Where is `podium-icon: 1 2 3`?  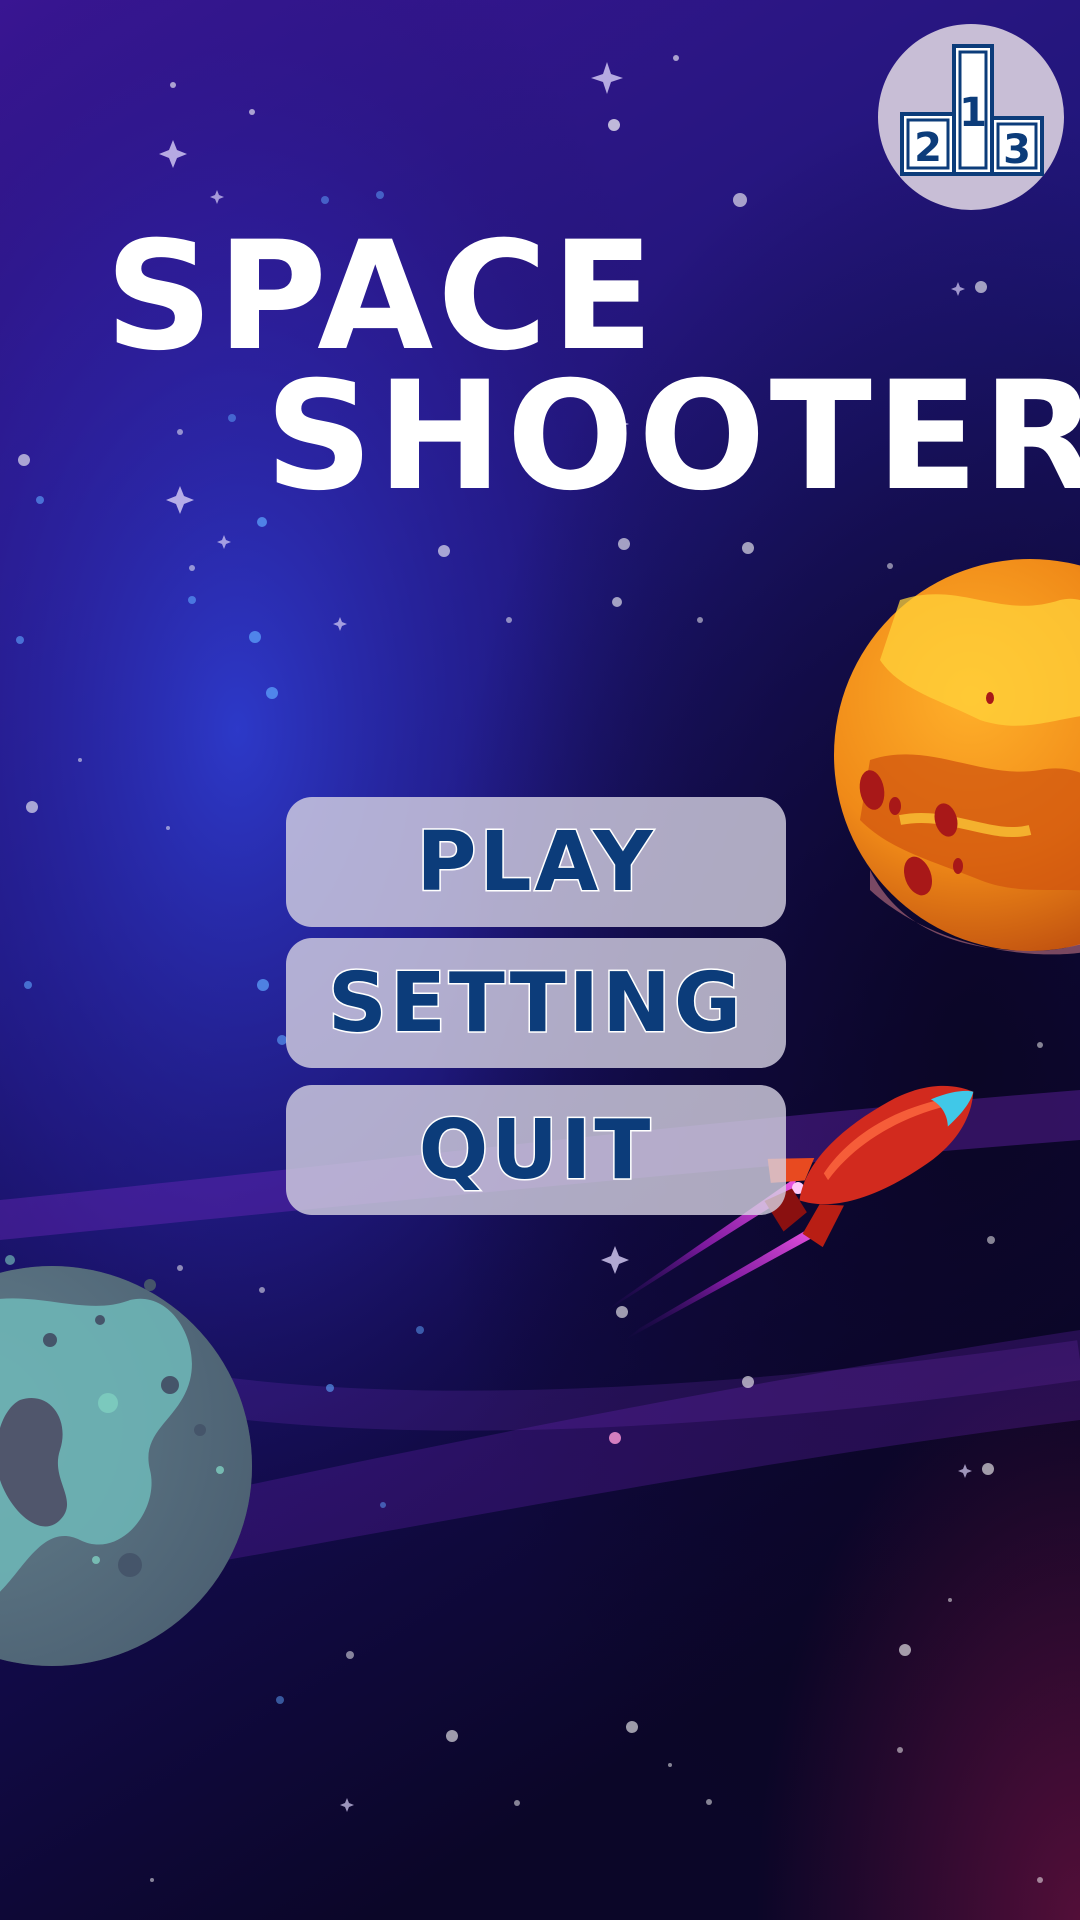 podium-icon: 1 2 3 is located at coordinates (972, 110).